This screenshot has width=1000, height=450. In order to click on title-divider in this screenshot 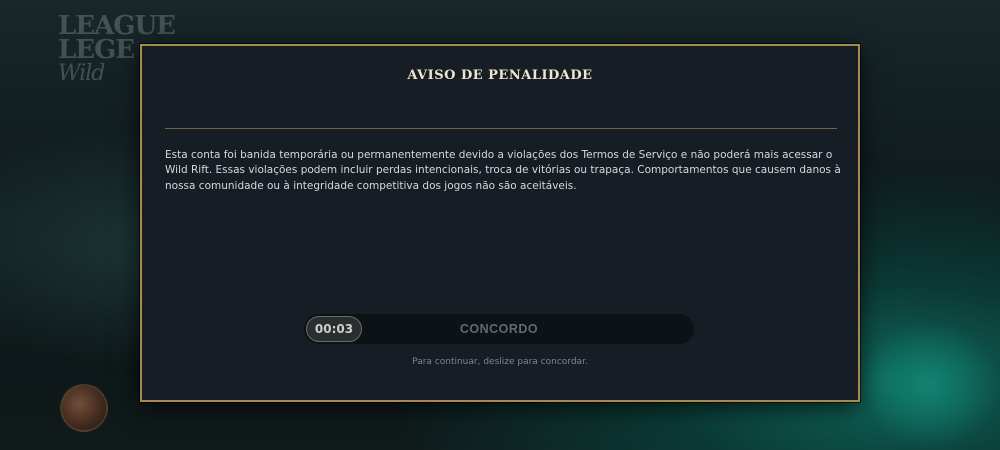, I will do `click(501, 128)`.